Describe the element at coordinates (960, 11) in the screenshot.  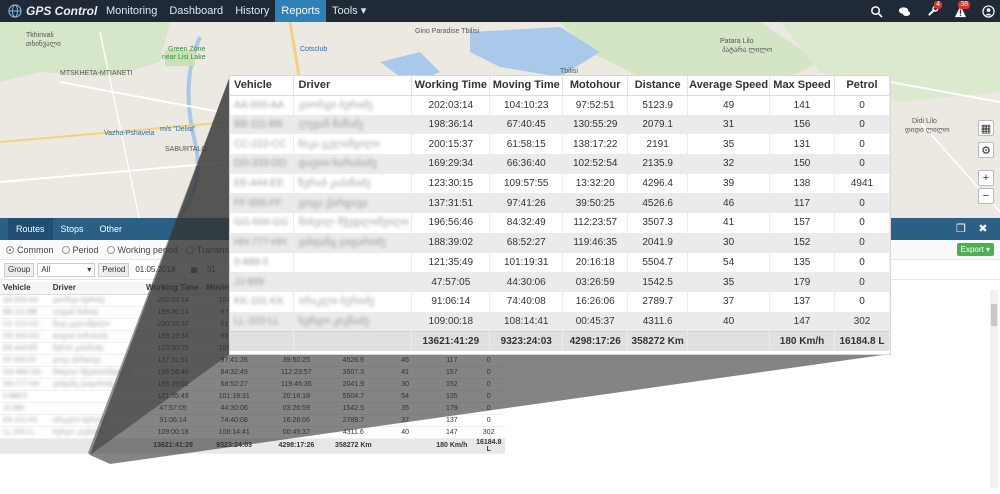
I see `warning-icon: 38` at that location.